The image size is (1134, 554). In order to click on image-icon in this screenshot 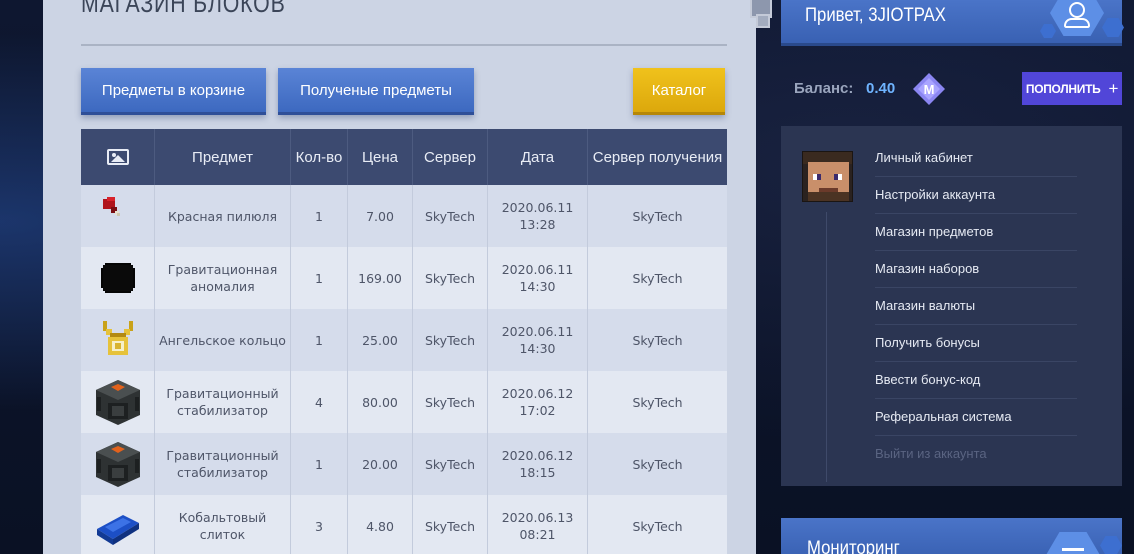, I will do `click(117, 157)`.